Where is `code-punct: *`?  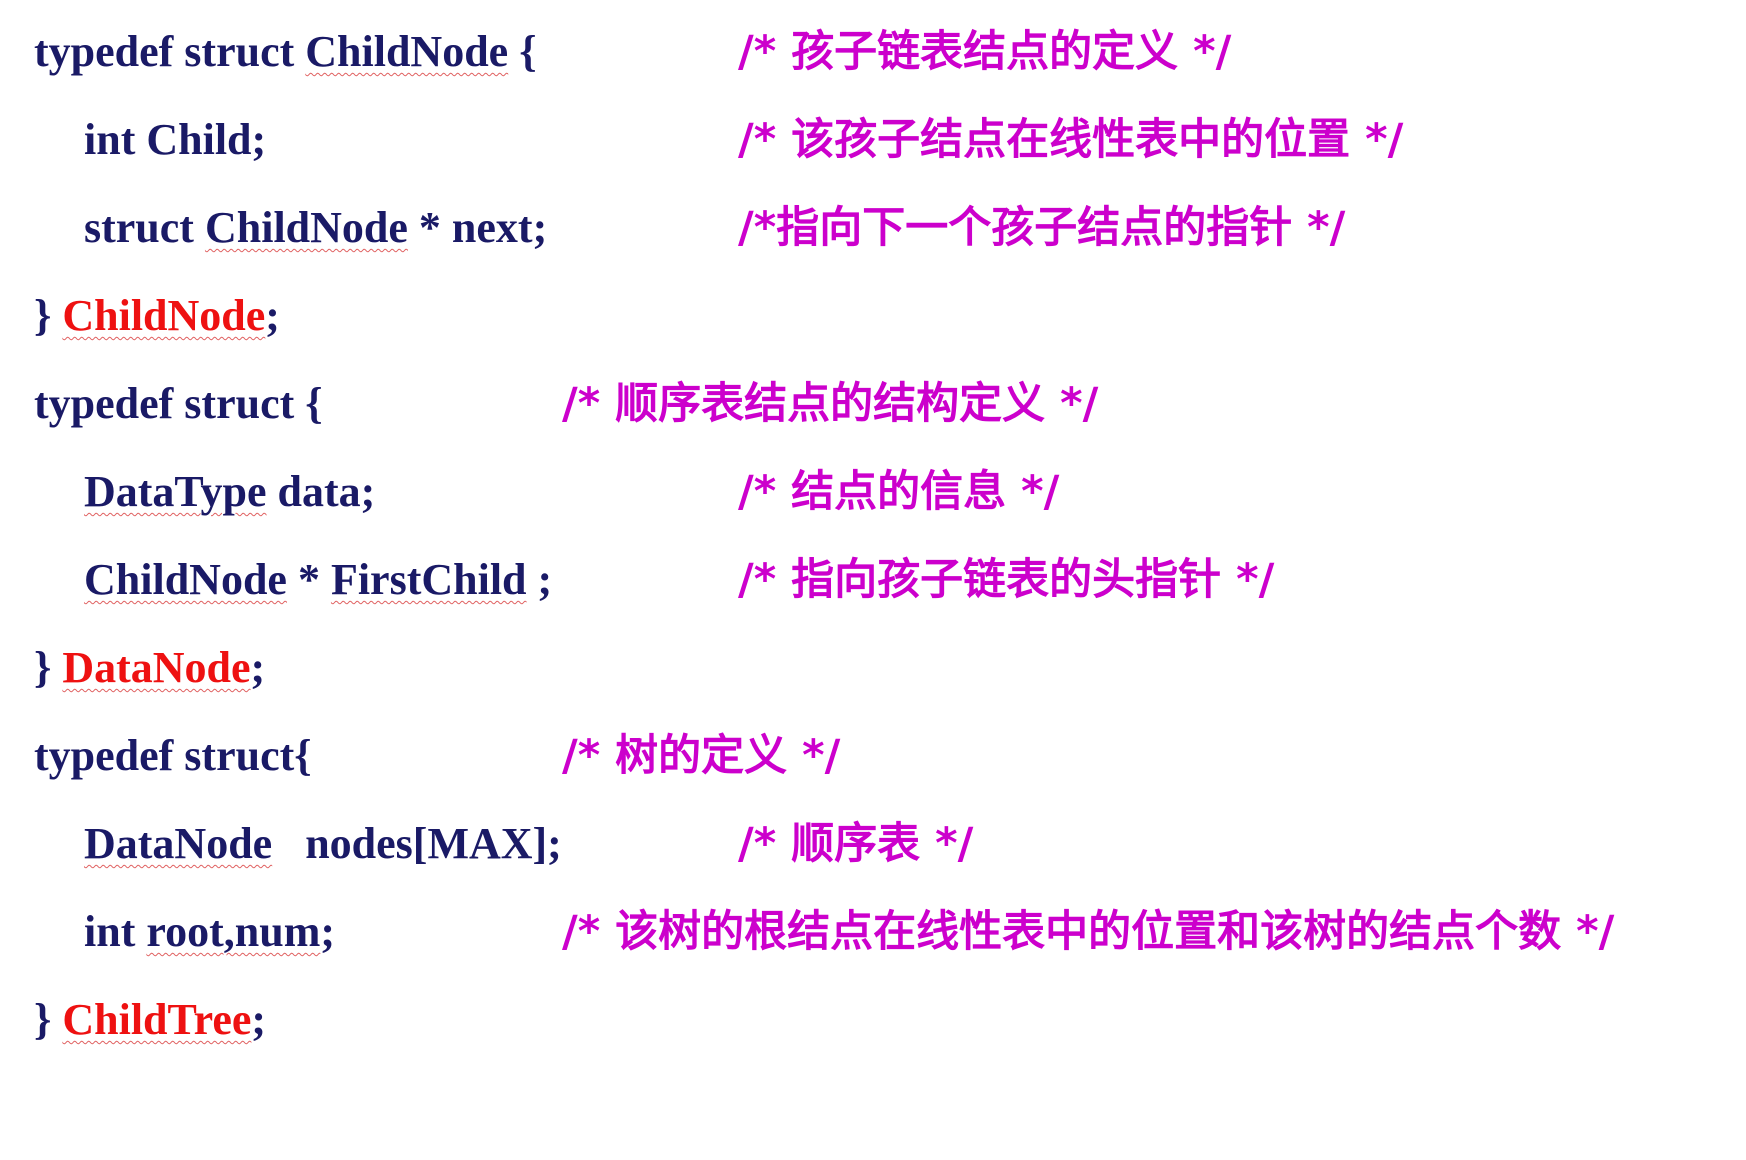
code-punct: * is located at coordinates (308, 579).